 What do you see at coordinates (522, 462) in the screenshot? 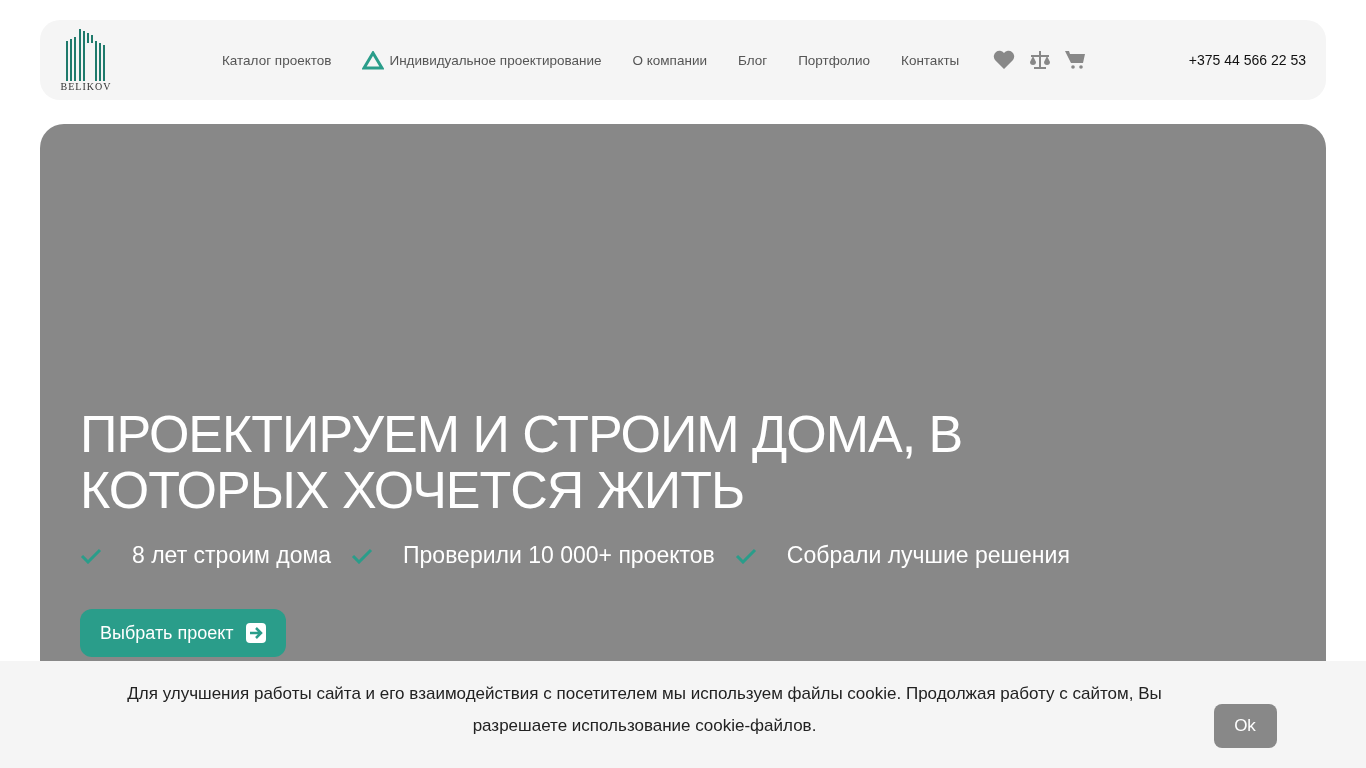
I see `hero-title: ПРОЕКТИРУЕМ И СТРОИМ ДОМА, В КОТОРЫХ ХОЧЕТСЯ ЖИТЬ` at bounding box center [522, 462].